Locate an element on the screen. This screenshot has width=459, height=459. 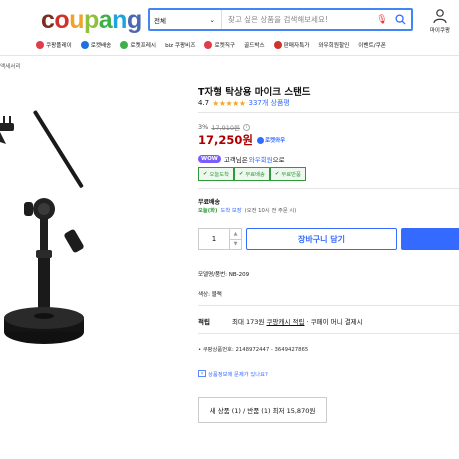
nav-item-label: 와우회원할인 is located at coordinates (334, 46).